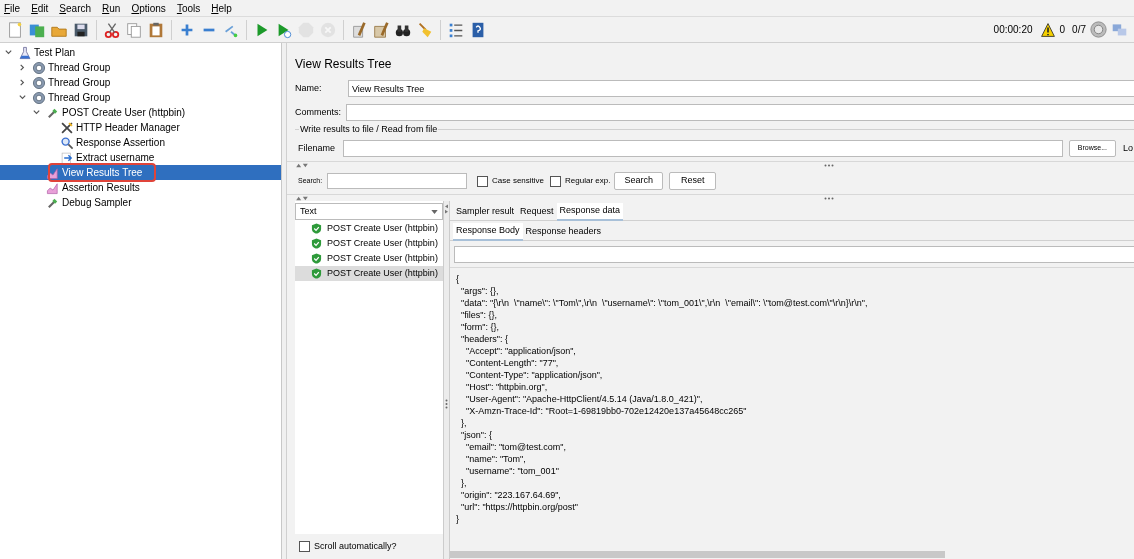 The image size is (1134, 559). I want to click on reset-button: Reset, so click(692, 181).